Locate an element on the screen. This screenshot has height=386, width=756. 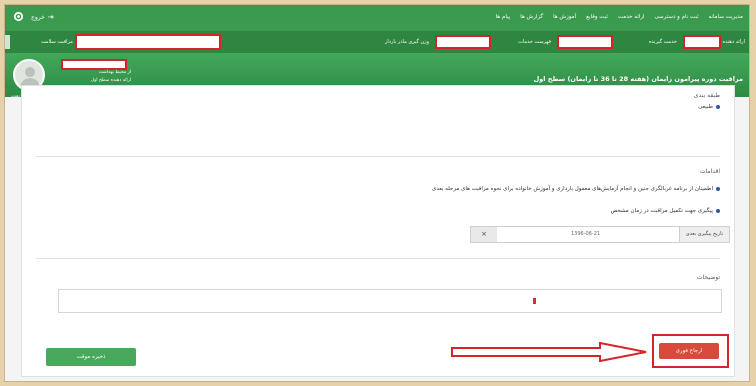
save-draft-label: ذخیره موقت is located at coordinates (91, 357).